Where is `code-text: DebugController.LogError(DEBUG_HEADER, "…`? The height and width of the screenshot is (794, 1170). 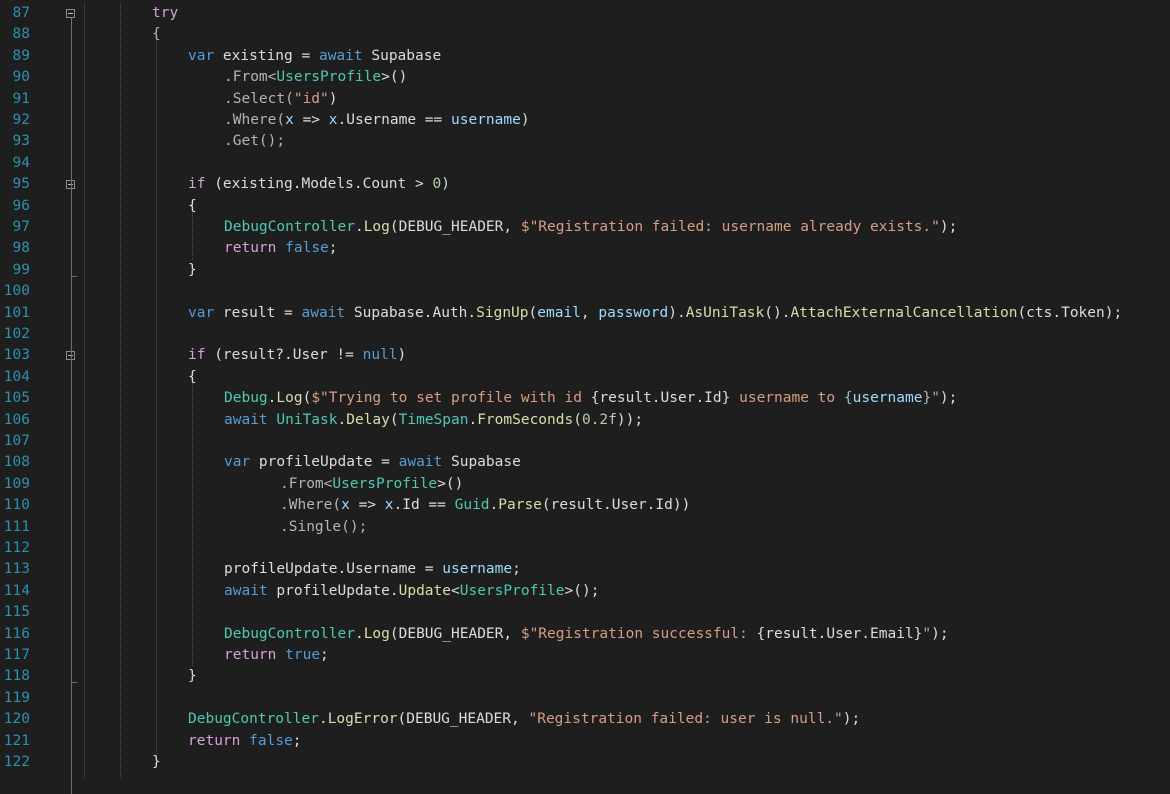
code-text: DebugController.LogError(DEBUG_HEADER, "… is located at coordinates (524, 719).